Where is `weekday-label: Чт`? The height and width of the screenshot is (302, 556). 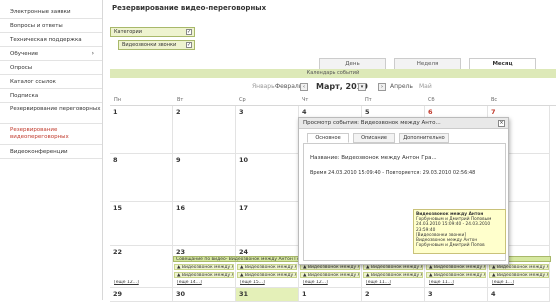 weekday-label: Чт is located at coordinates (305, 100).